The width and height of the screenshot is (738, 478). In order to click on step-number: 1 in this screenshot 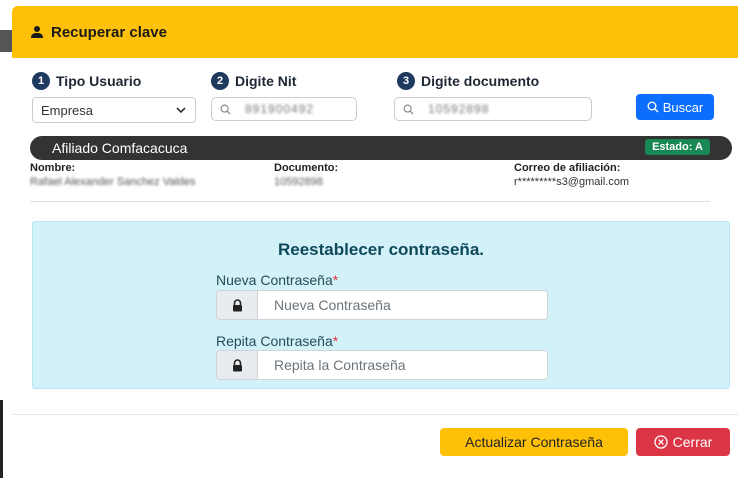, I will do `click(41, 81)`.